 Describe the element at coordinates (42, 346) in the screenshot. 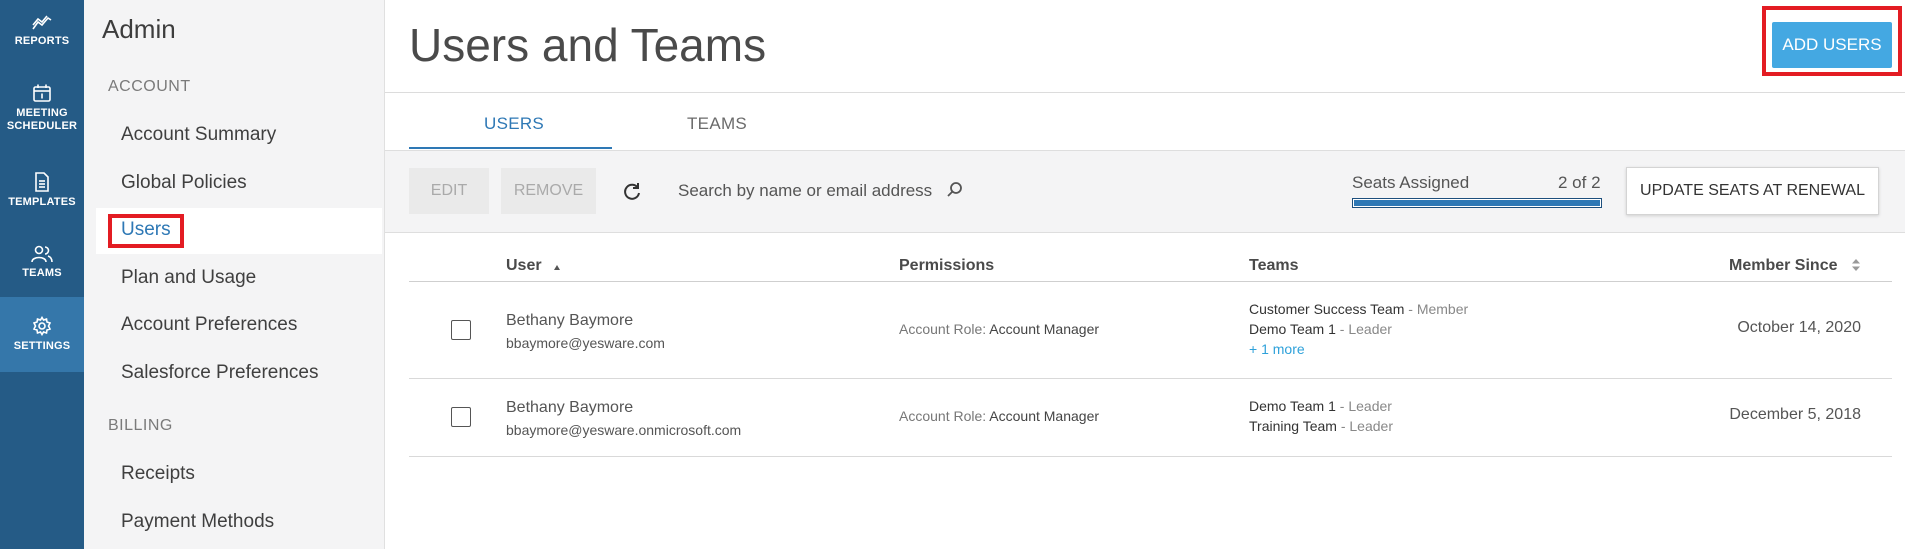

I see `rail-label: SETTINGS` at that location.